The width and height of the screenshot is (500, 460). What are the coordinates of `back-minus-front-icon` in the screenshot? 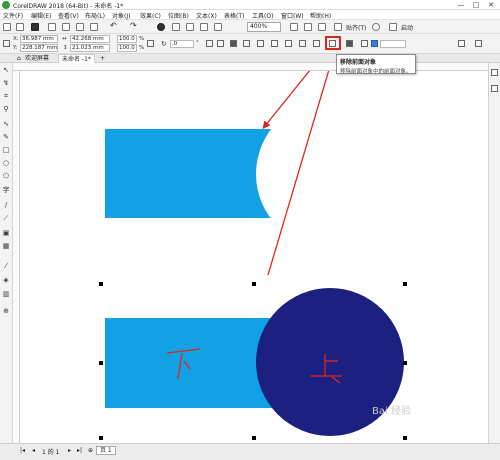 It's located at (302, 43).